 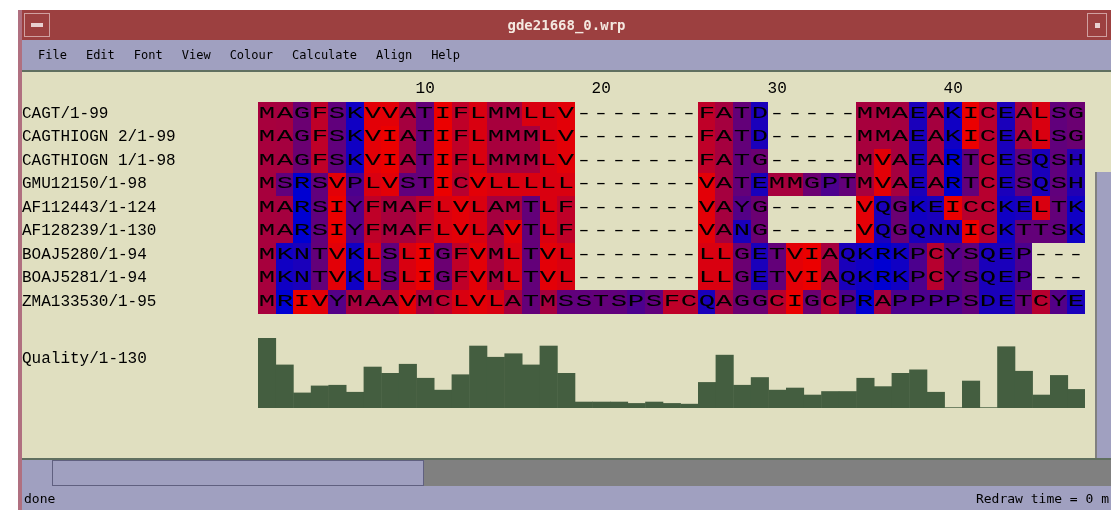 What do you see at coordinates (37, 25) in the screenshot?
I see `window-menu-button` at bounding box center [37, 25].